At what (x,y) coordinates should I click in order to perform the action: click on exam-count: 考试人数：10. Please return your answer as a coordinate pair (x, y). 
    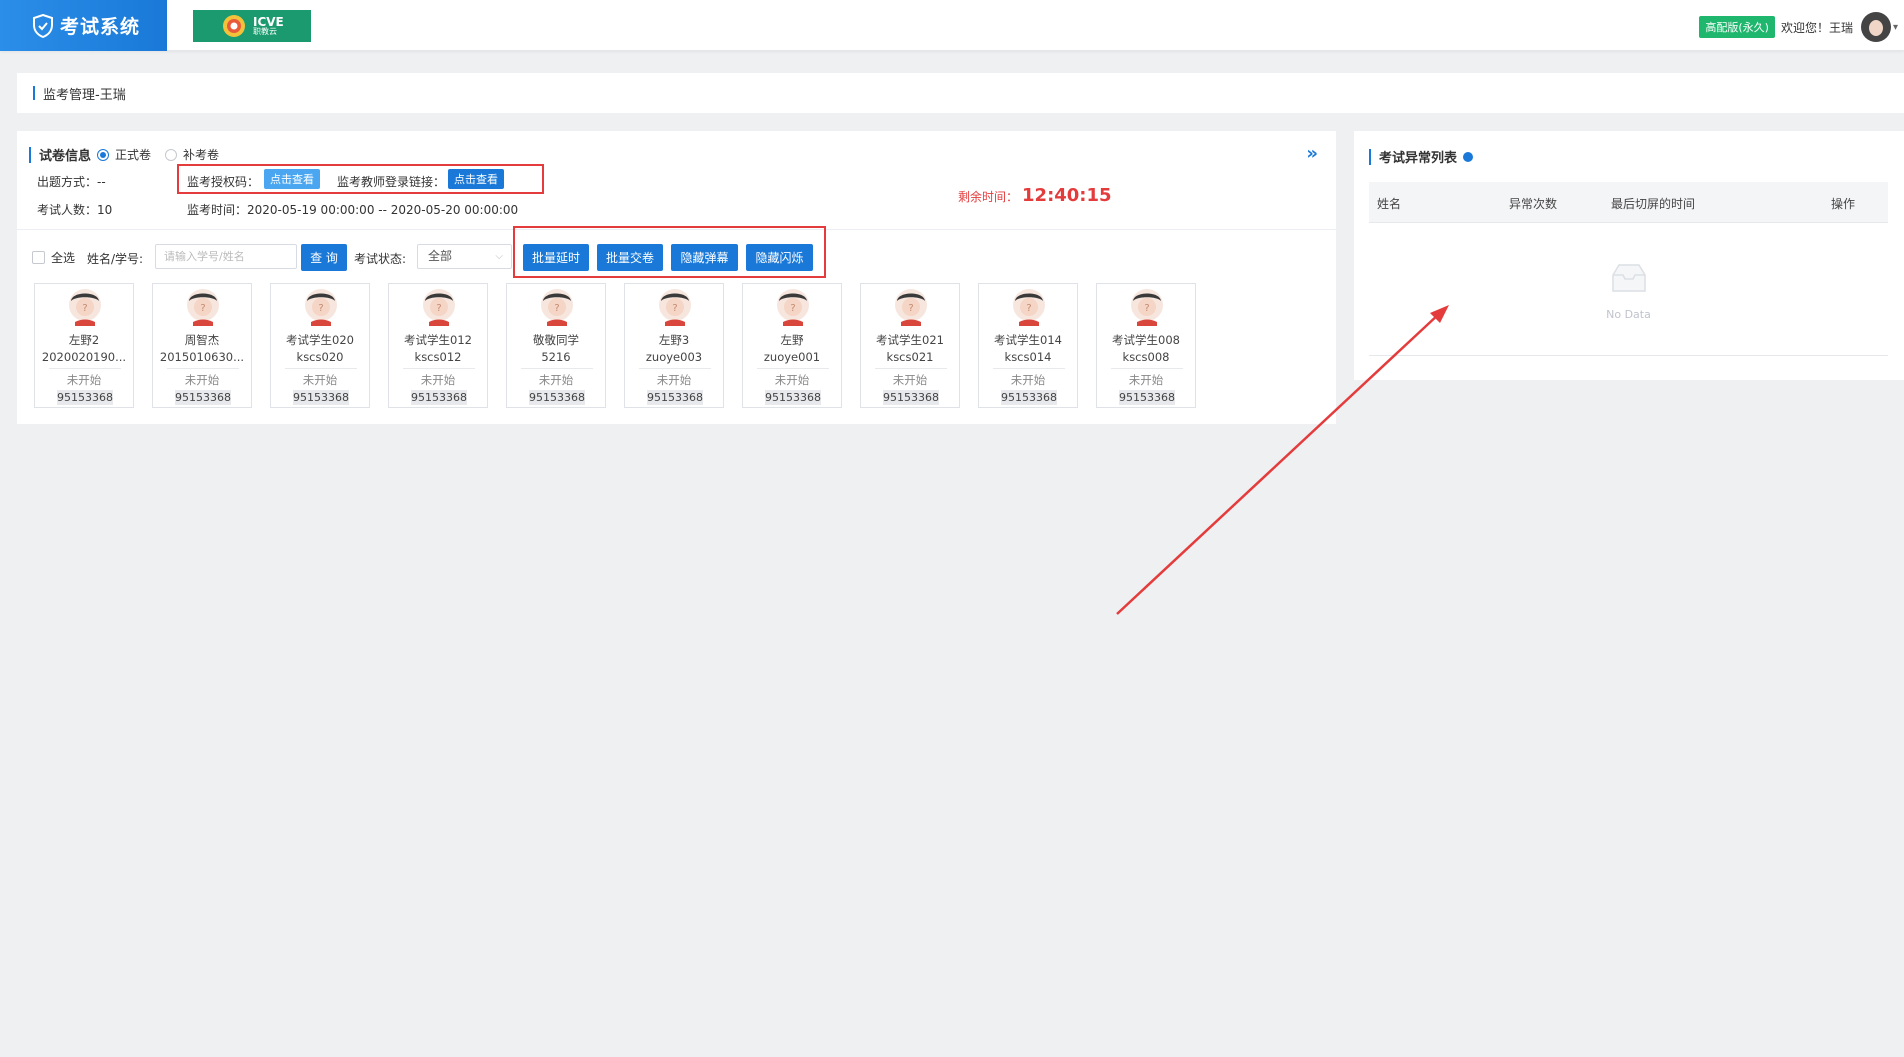
    Looking at the image, I should click on (75, 210).